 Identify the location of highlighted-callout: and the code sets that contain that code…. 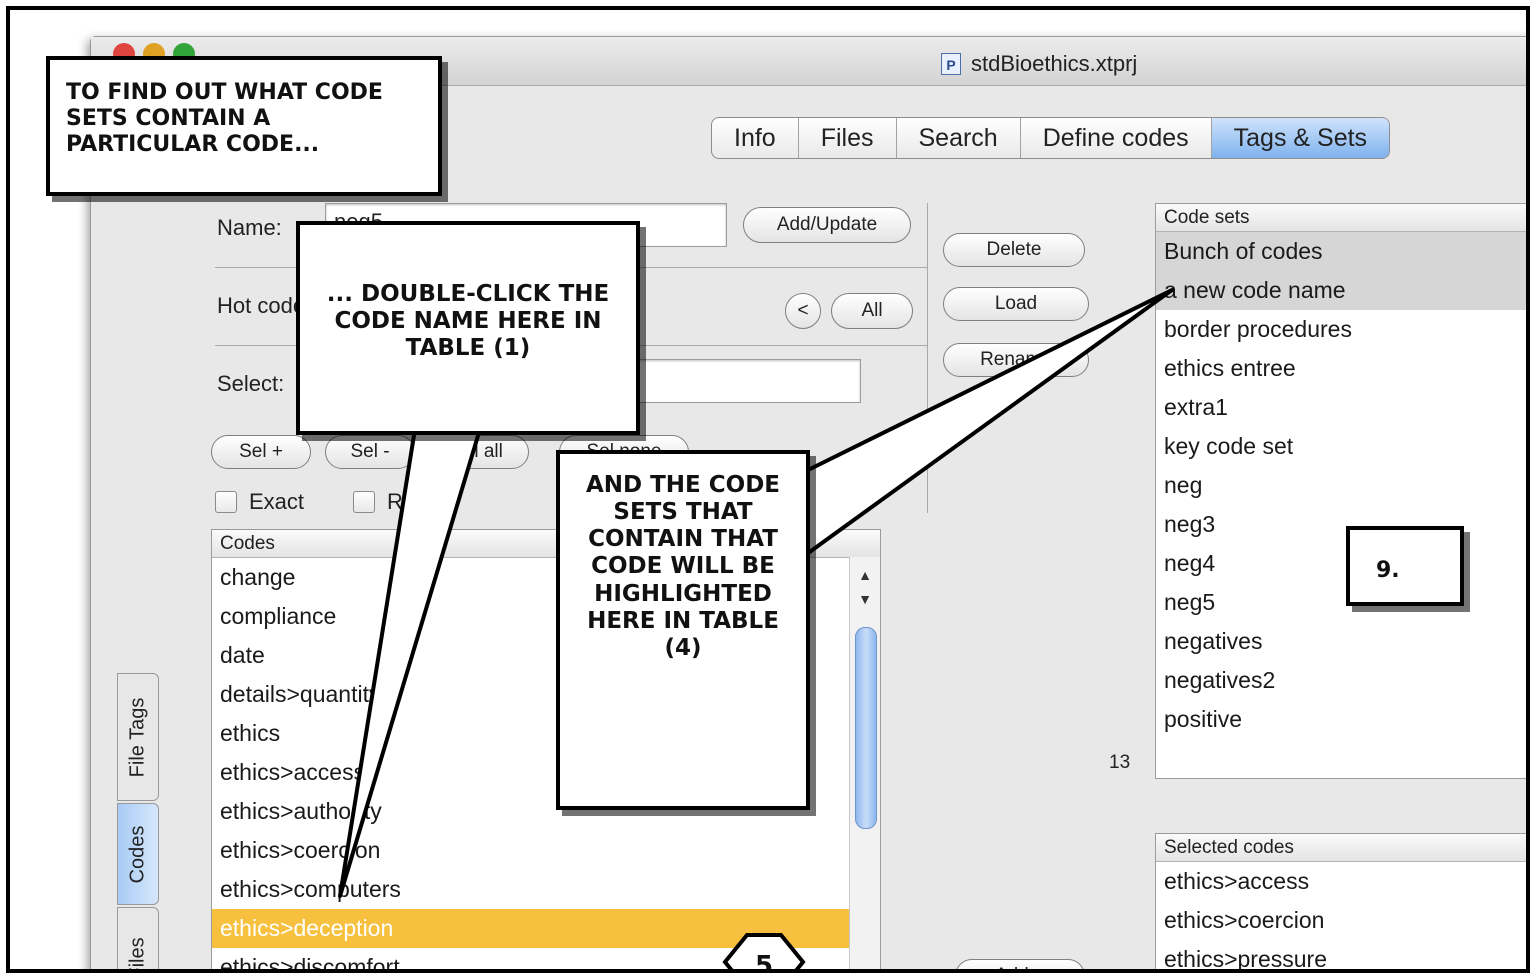
(683, 630).